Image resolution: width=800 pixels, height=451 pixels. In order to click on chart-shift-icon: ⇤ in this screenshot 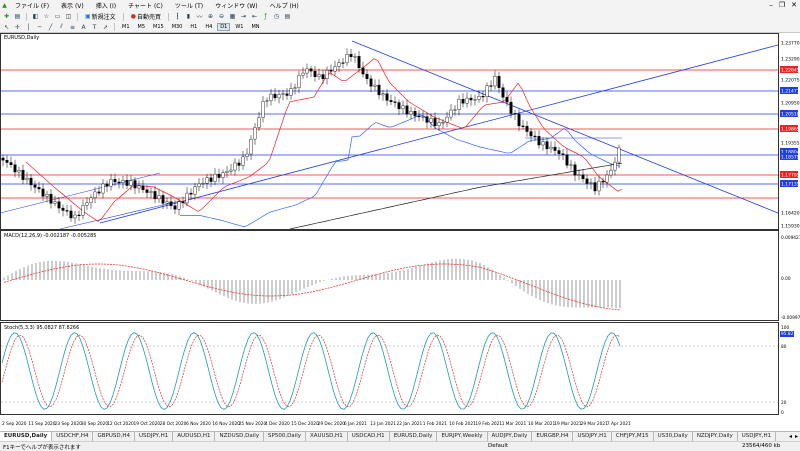, I will do `click(254, 17)`.